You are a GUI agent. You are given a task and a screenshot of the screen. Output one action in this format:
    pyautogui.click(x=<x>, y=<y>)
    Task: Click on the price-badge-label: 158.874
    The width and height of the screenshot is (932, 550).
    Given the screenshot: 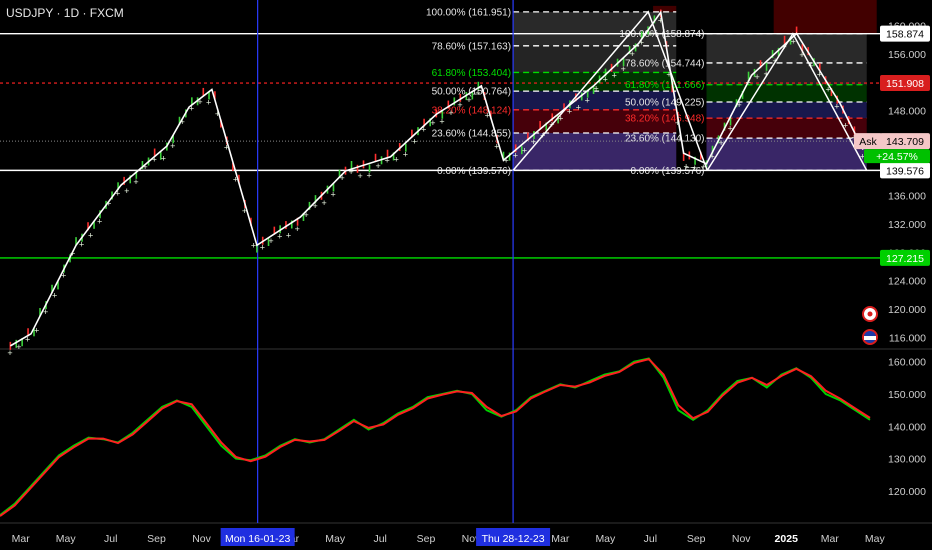 What is the action you would take?
    pyautogui.click(x=905, y=35)
    